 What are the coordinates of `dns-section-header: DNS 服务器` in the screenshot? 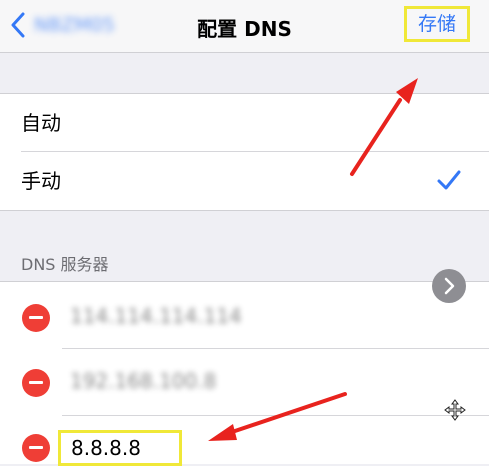 It's located at (65, 264).